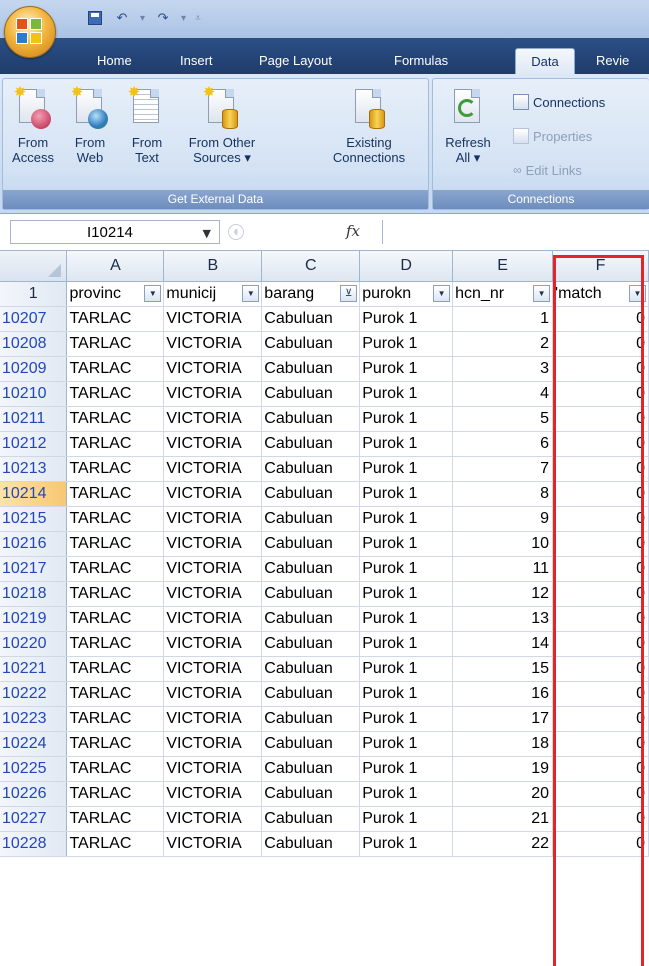  Describe the element at coordinates (34, 644) in the screenshot. I see `row-header: 10220` at that location.